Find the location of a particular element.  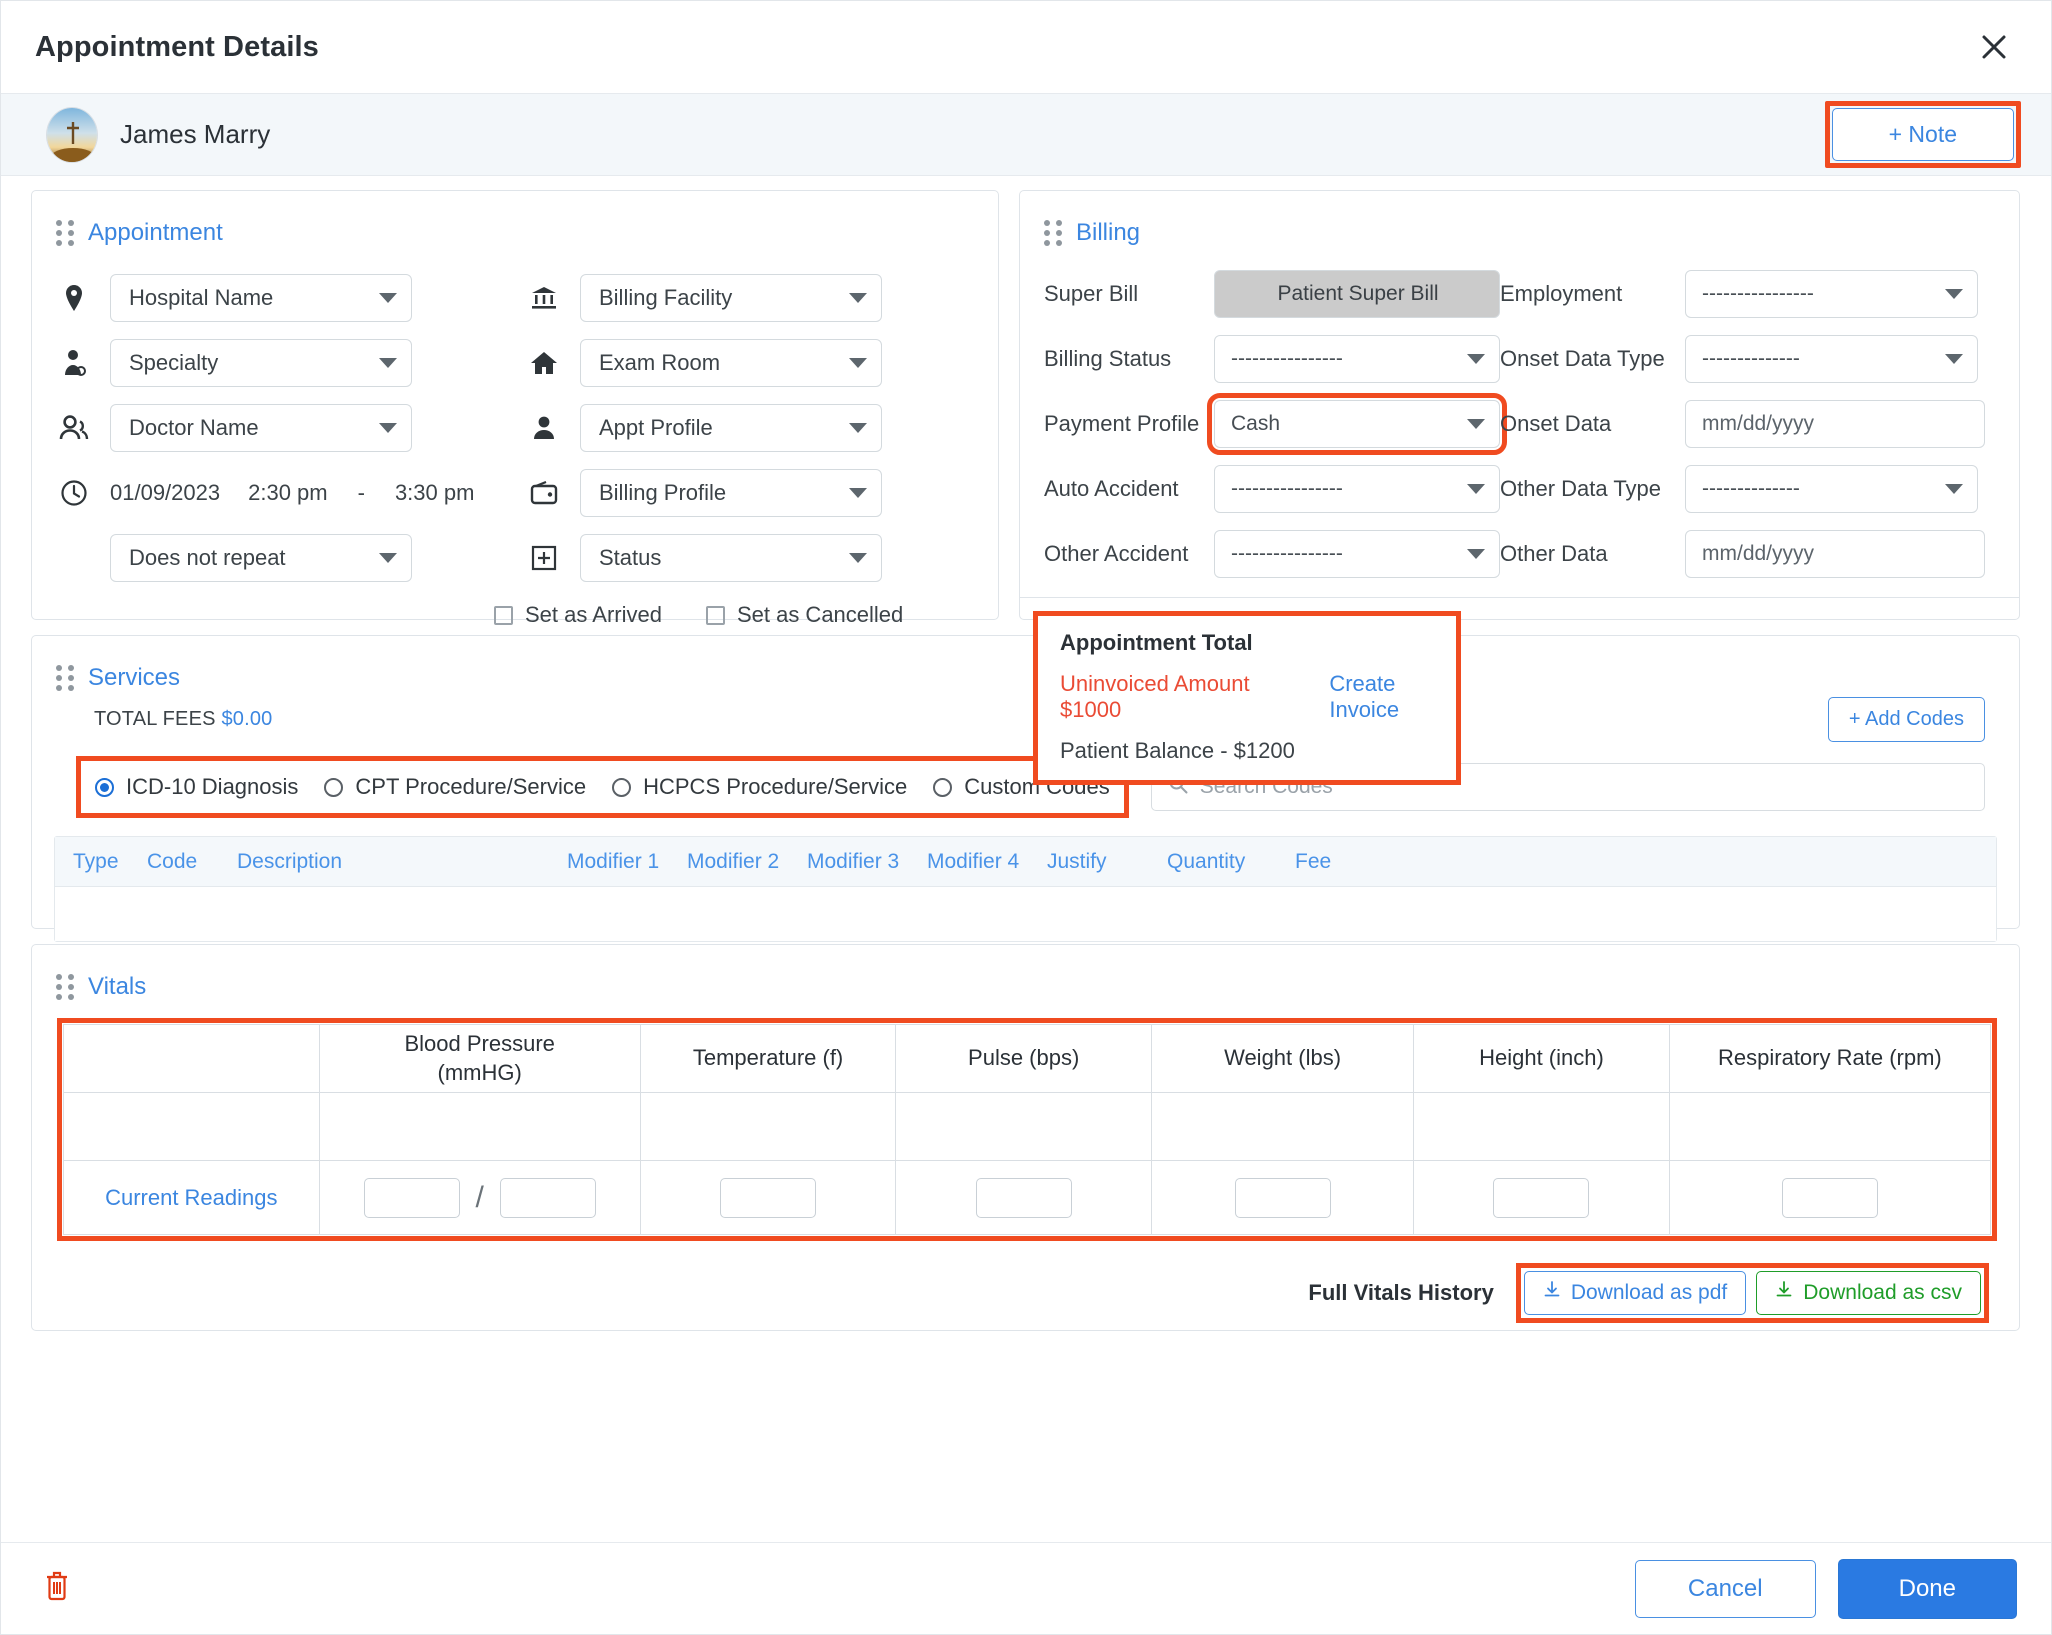

other-accident-select: ---------------- is located at coordinates (1357, 553).